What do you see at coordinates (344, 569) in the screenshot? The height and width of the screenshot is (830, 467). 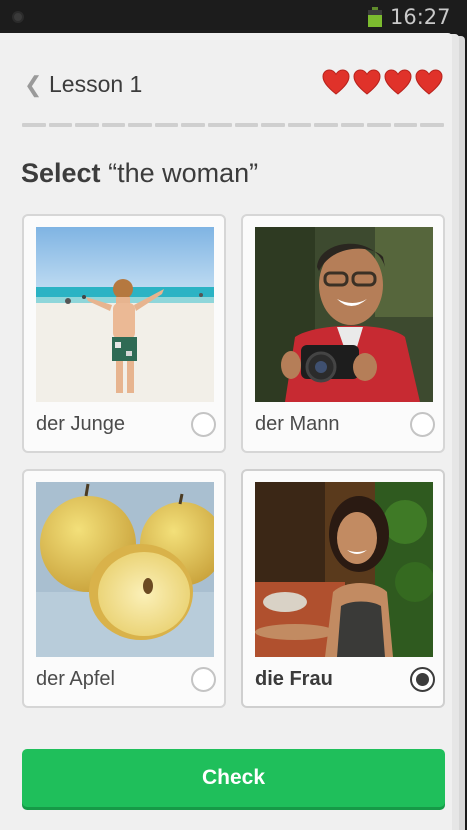 I see `woman-smiling-image` at bounding box center [344, 569].